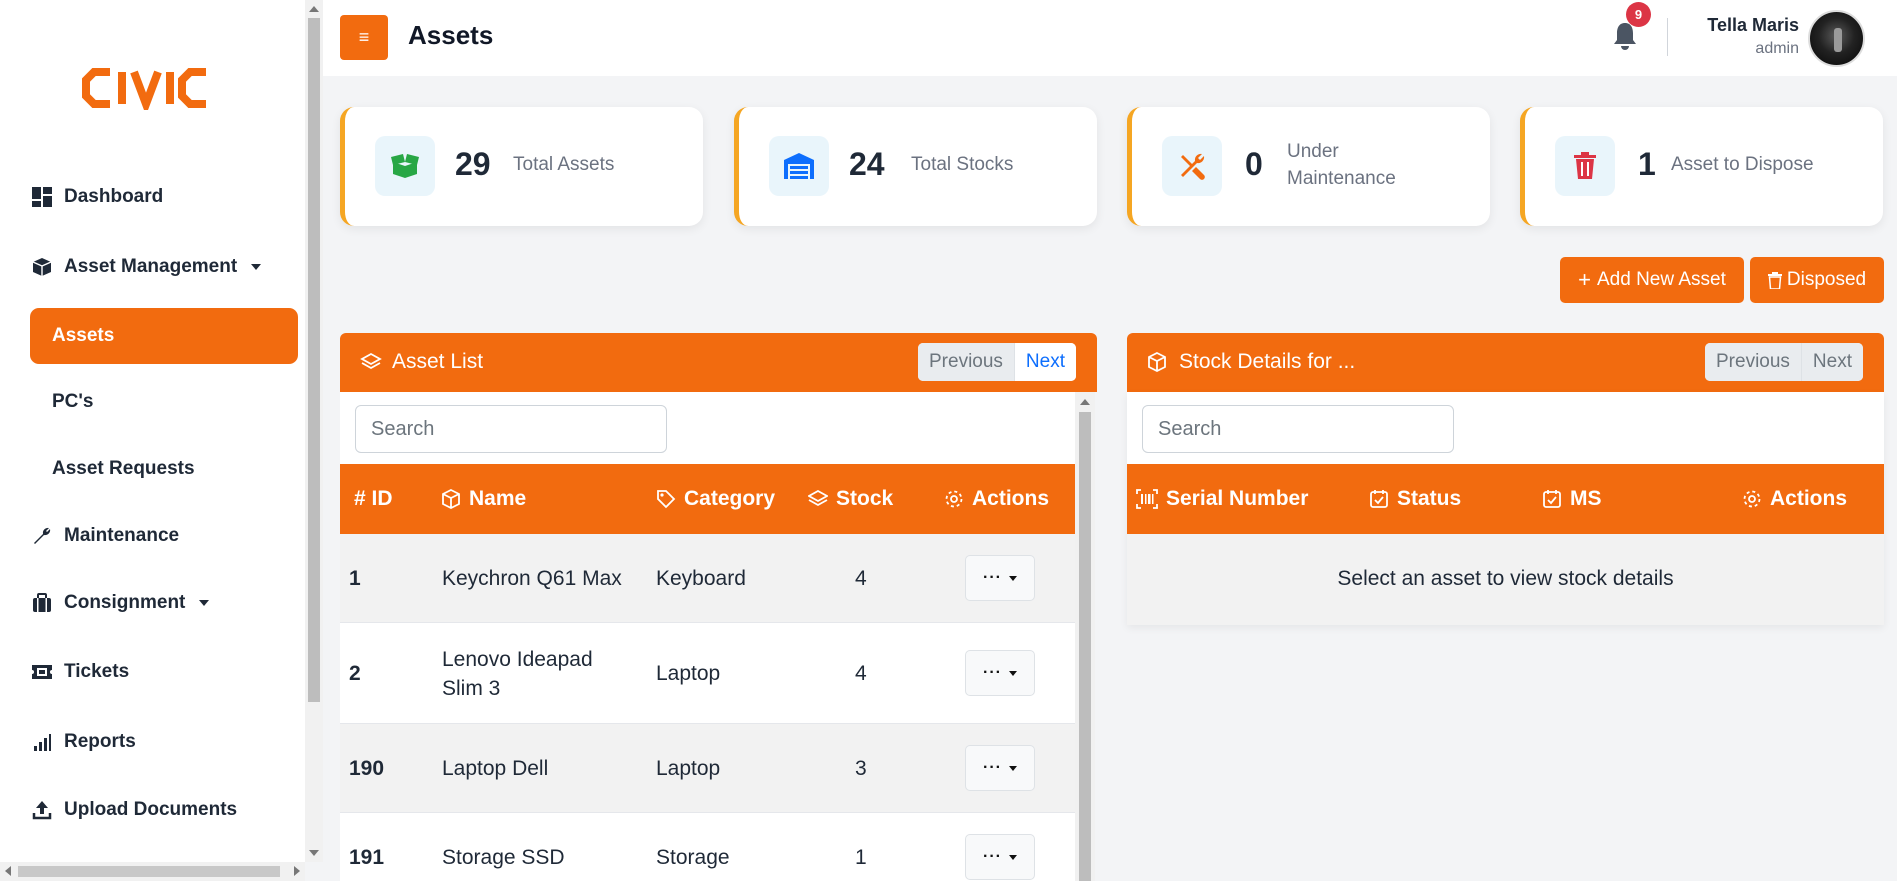 This screenshot has width=1897, height=881. What do you see at coordinates (1379, 499) in the screenshot?
I see `calendar-check-icon` at bounding box center [1379, 499].